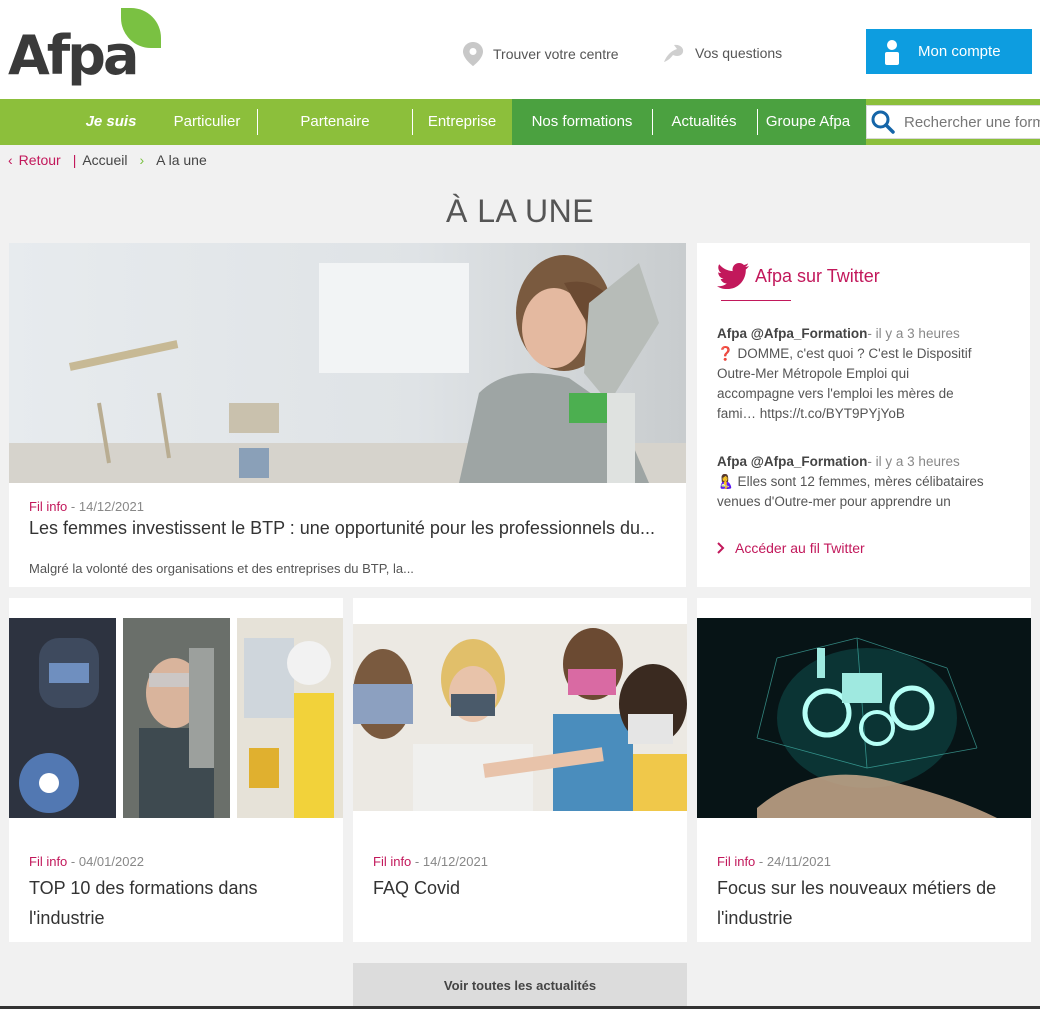 The width and height of the screenshot is (1040, 1009). I want to click on page-title: À LA UNE, so click(520, 211).